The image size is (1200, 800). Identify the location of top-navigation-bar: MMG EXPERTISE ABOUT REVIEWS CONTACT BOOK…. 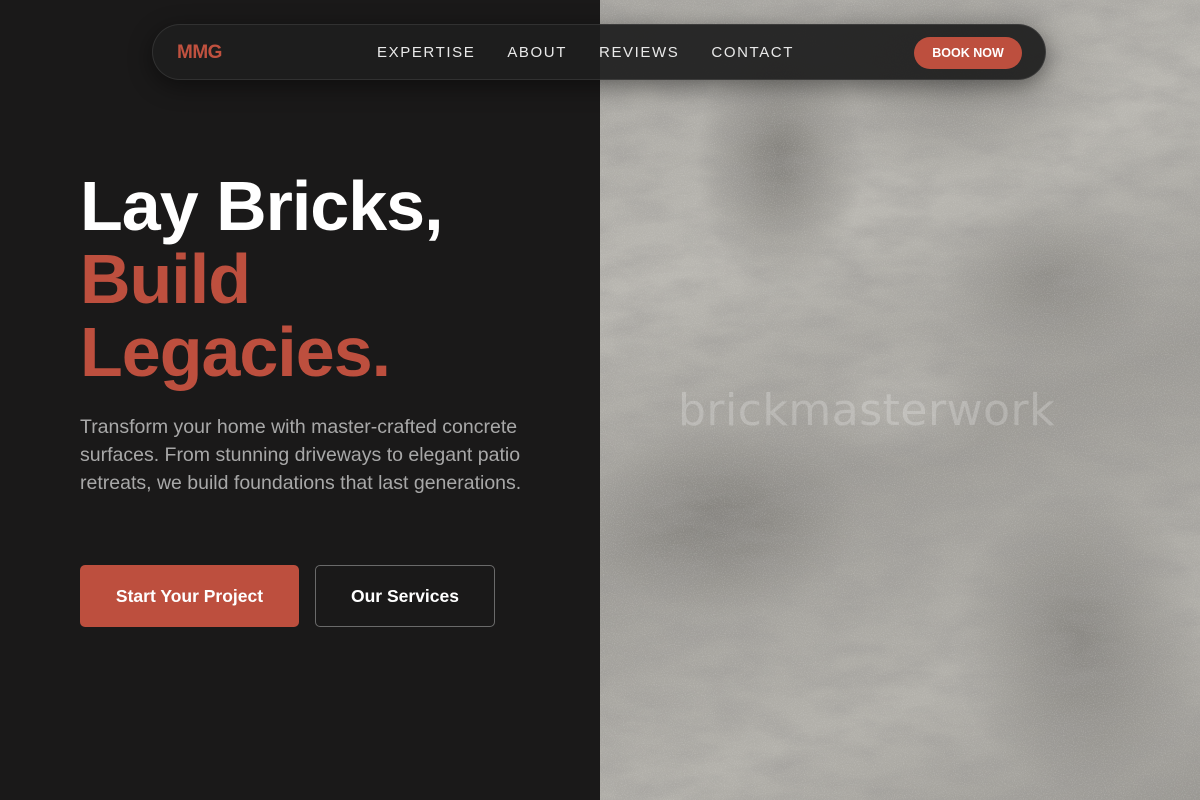
(599, 52).